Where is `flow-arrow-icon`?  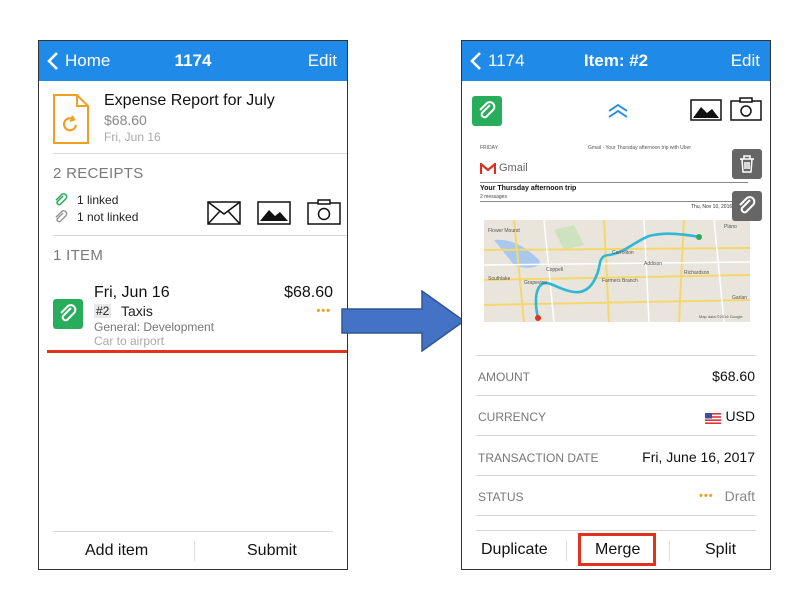
flow-arrow-icon is located at coordinates (403, 323).